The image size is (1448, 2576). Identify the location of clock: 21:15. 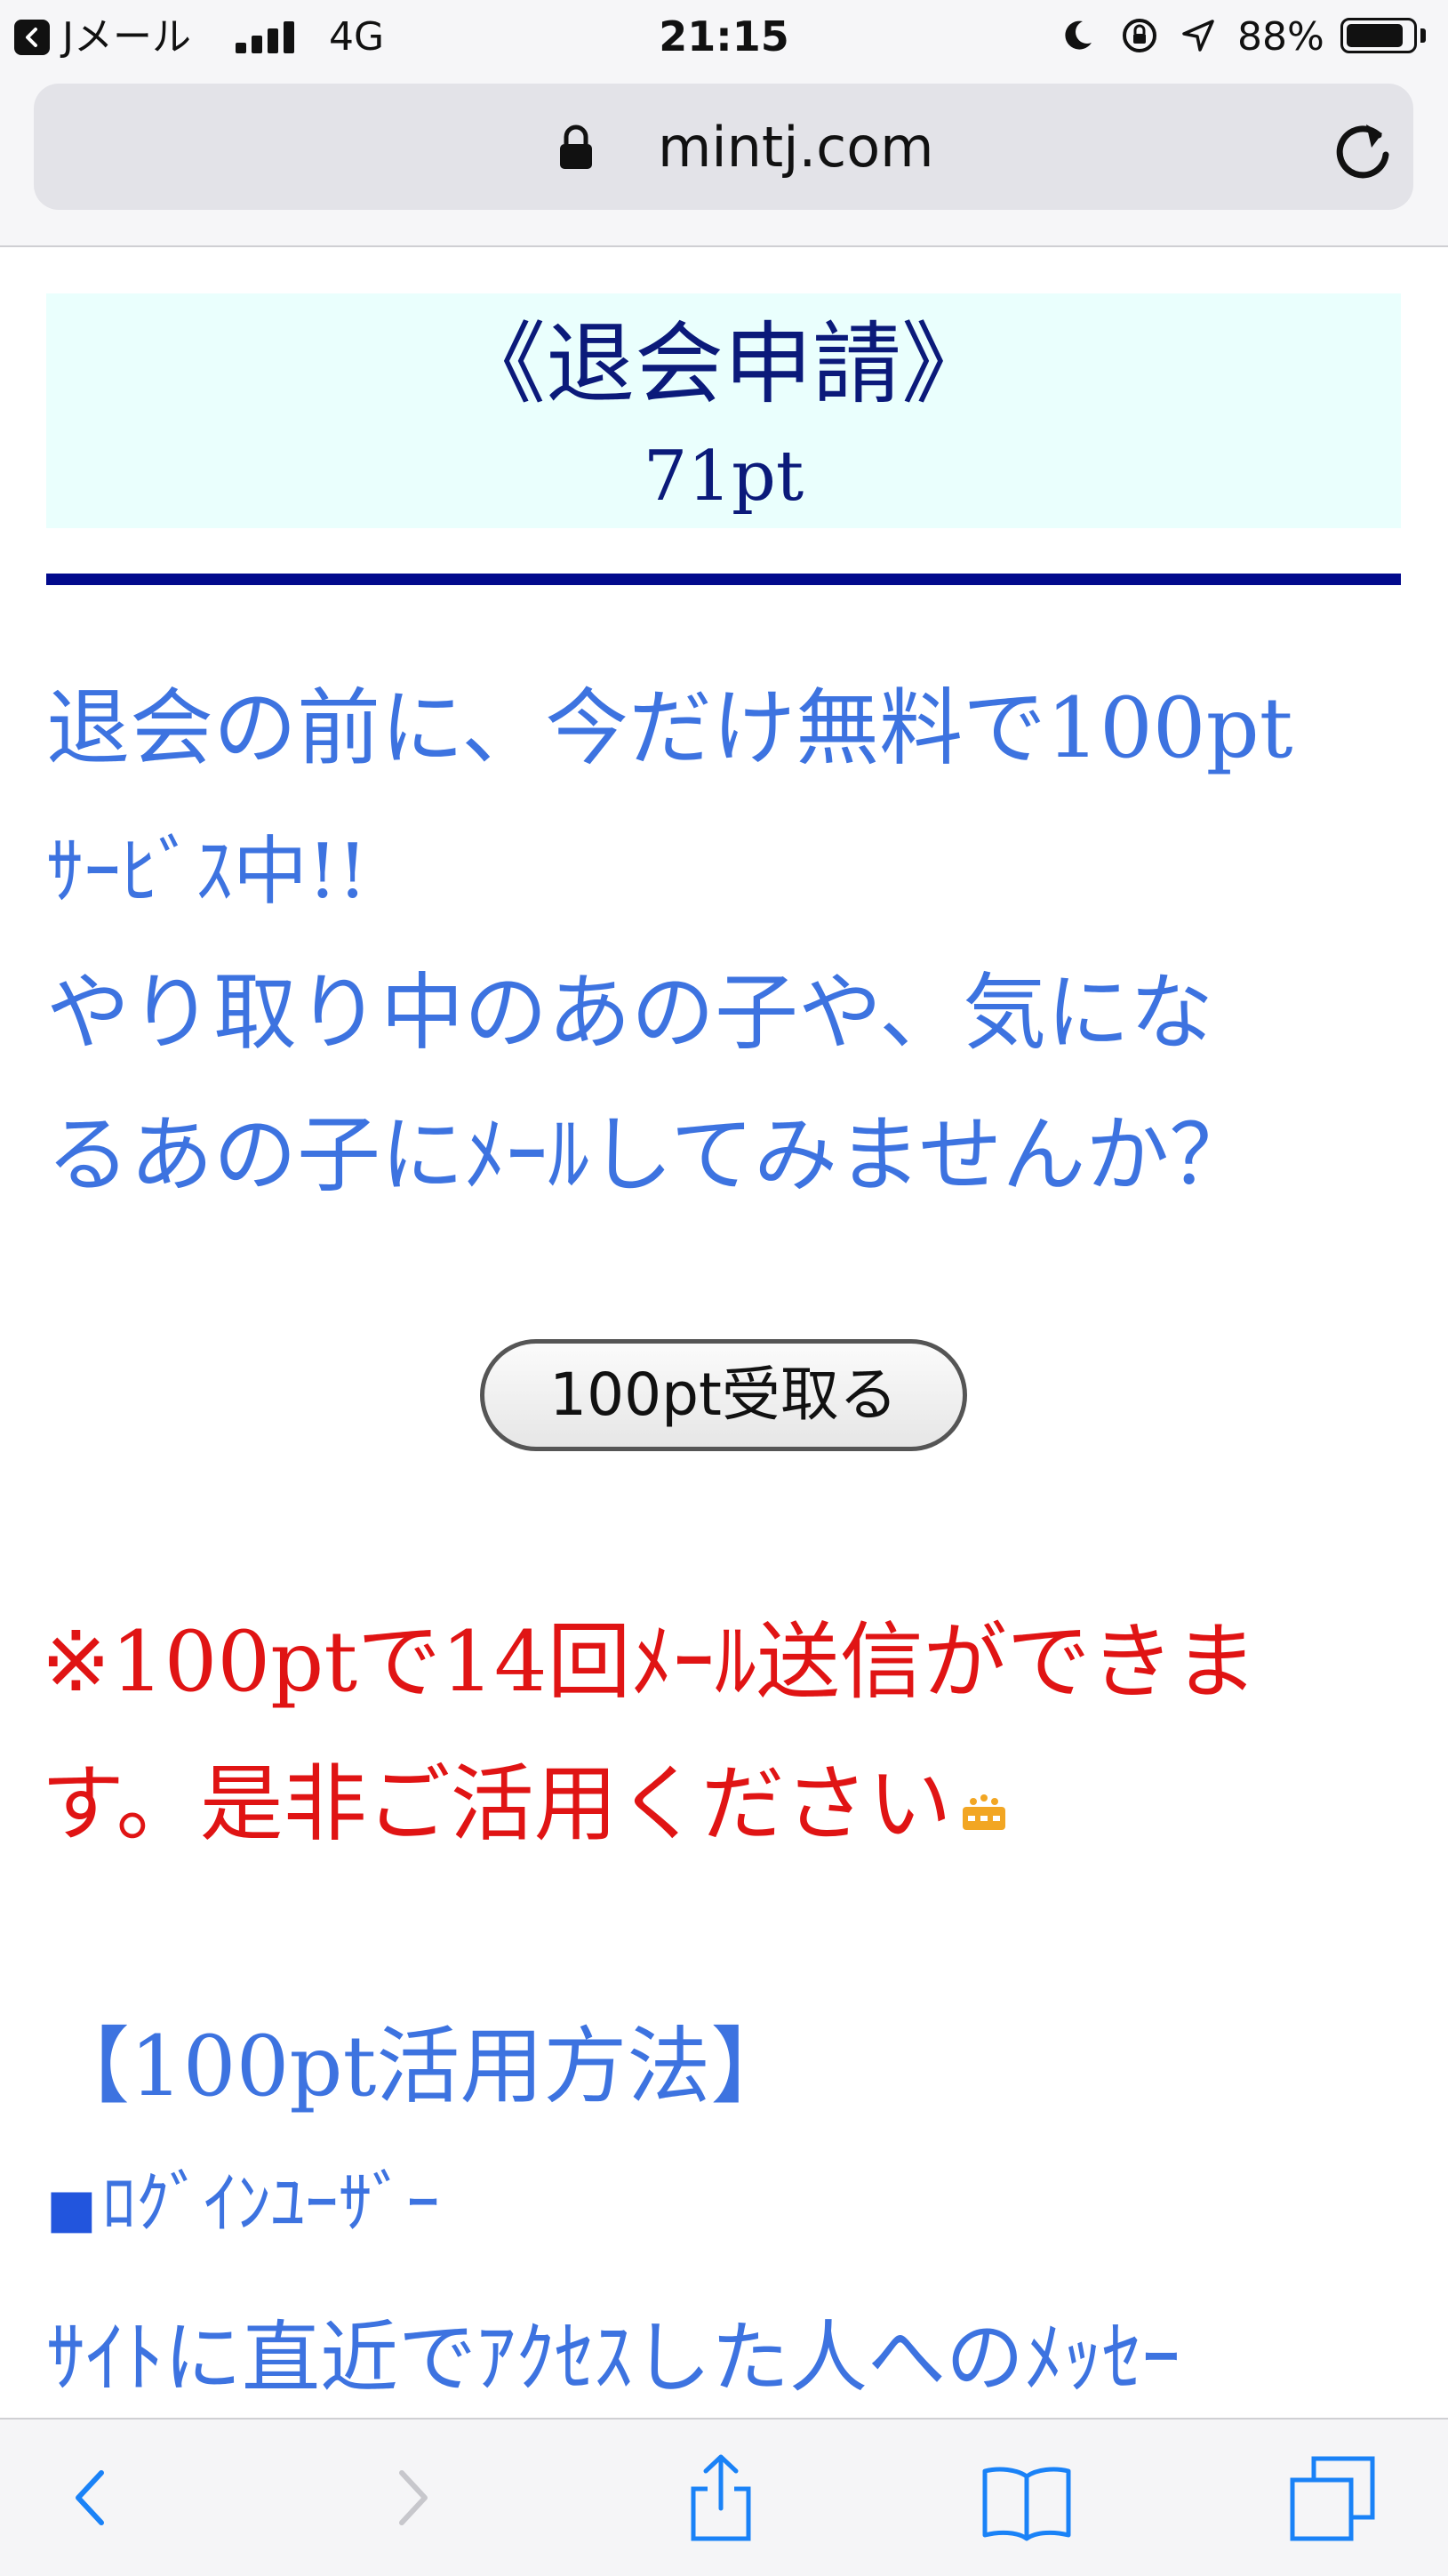
(724, 36).